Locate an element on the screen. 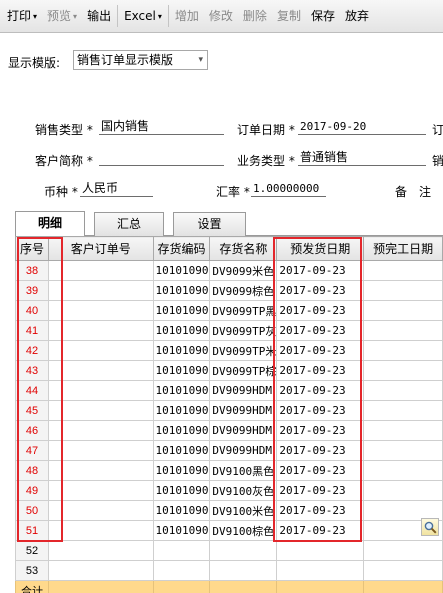 Image resolution: width=443 pixels, height=593 pixels. table-row: 50 10101090 DV9100米色 2017-09-23 is located at coordinates (229, 510).